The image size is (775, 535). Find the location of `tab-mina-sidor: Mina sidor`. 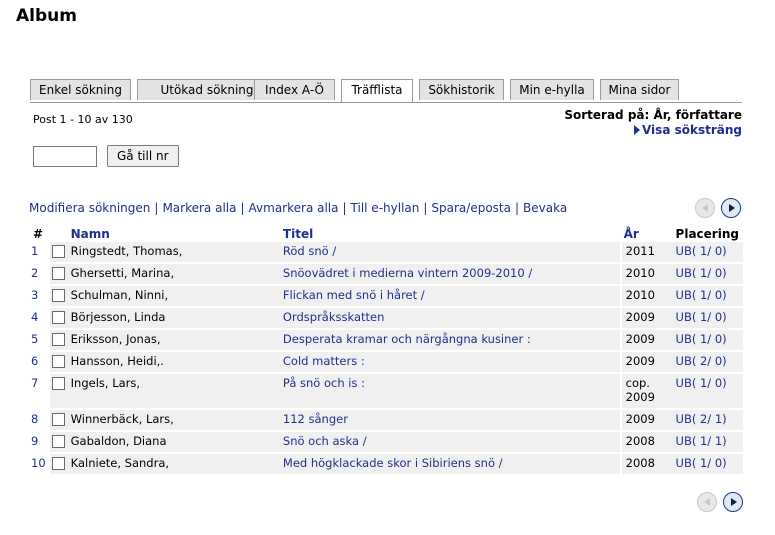

tab-mina-sidor: Mina sidor is located at coordinates (639, 89).